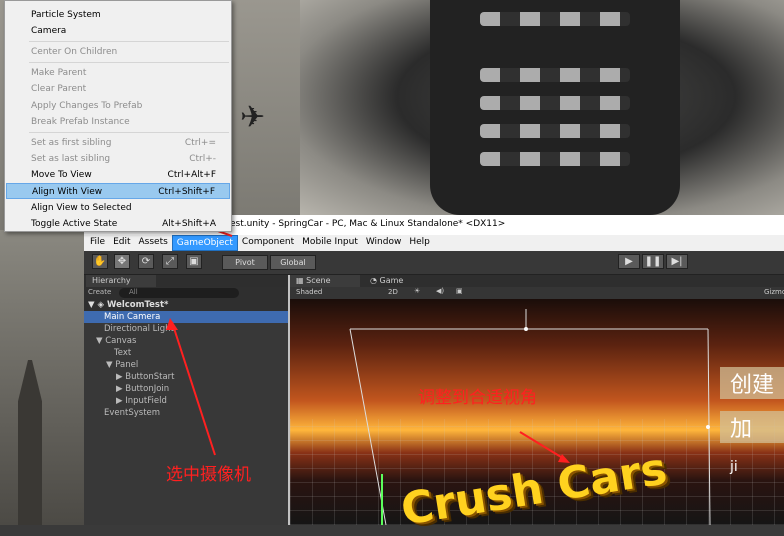 The height and width of the screenshot is (536, 784). I want to click on menu-item-label: Set as first sibling, so click(71, 143).